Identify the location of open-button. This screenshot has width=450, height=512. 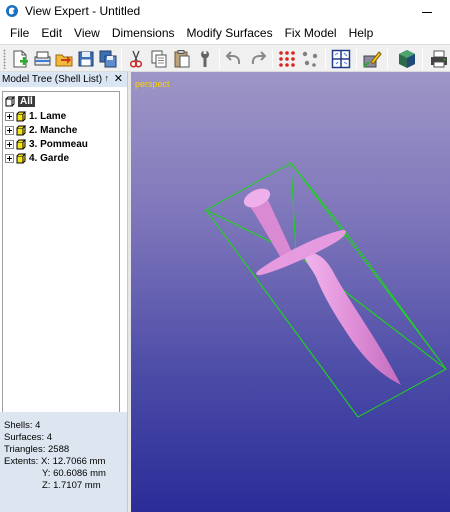
(42, 59).